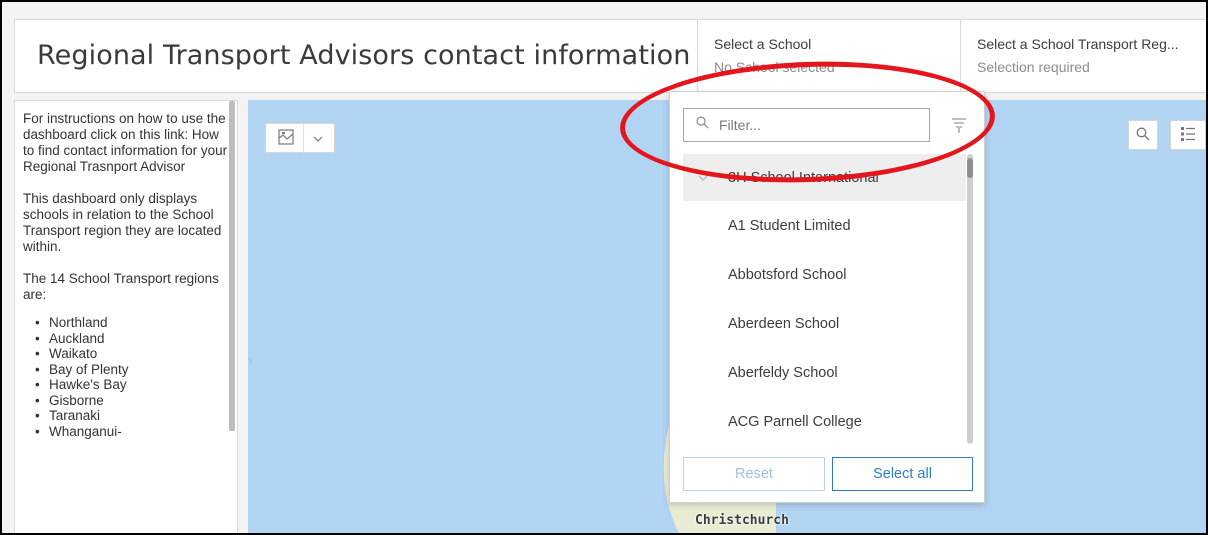 The image size is (1208, 535). I want to click on school-option: Abbotsford School, so click(824, 274).